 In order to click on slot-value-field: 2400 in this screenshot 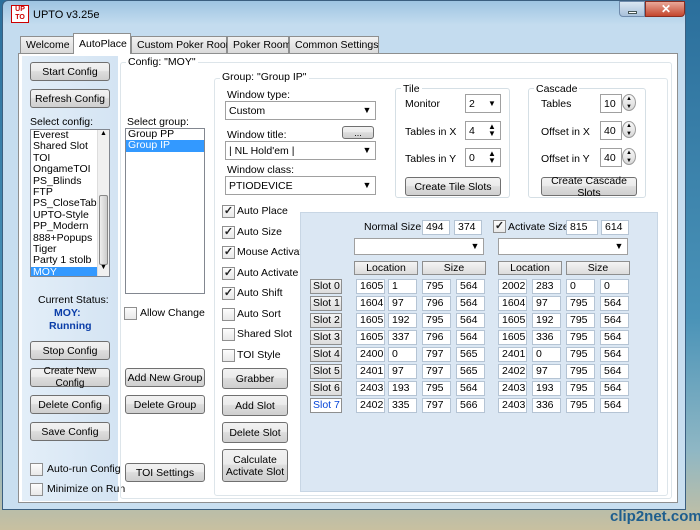, I will do `click(370, 354)`.